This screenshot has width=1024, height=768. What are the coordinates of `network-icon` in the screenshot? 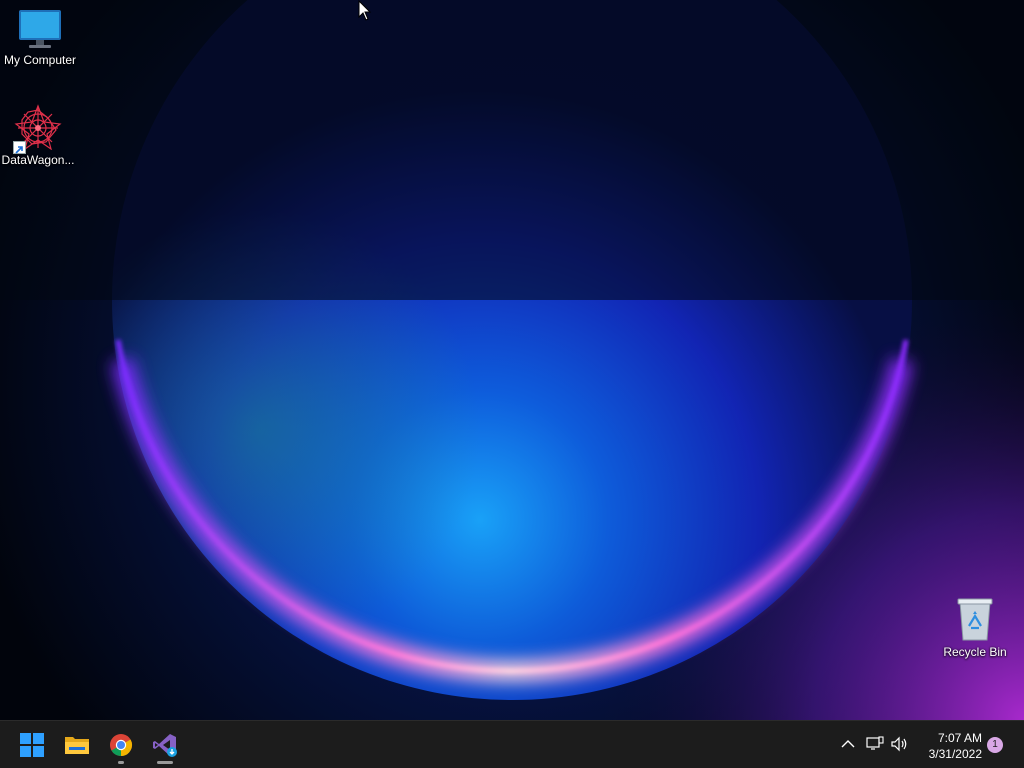 It's located at (875, 743).